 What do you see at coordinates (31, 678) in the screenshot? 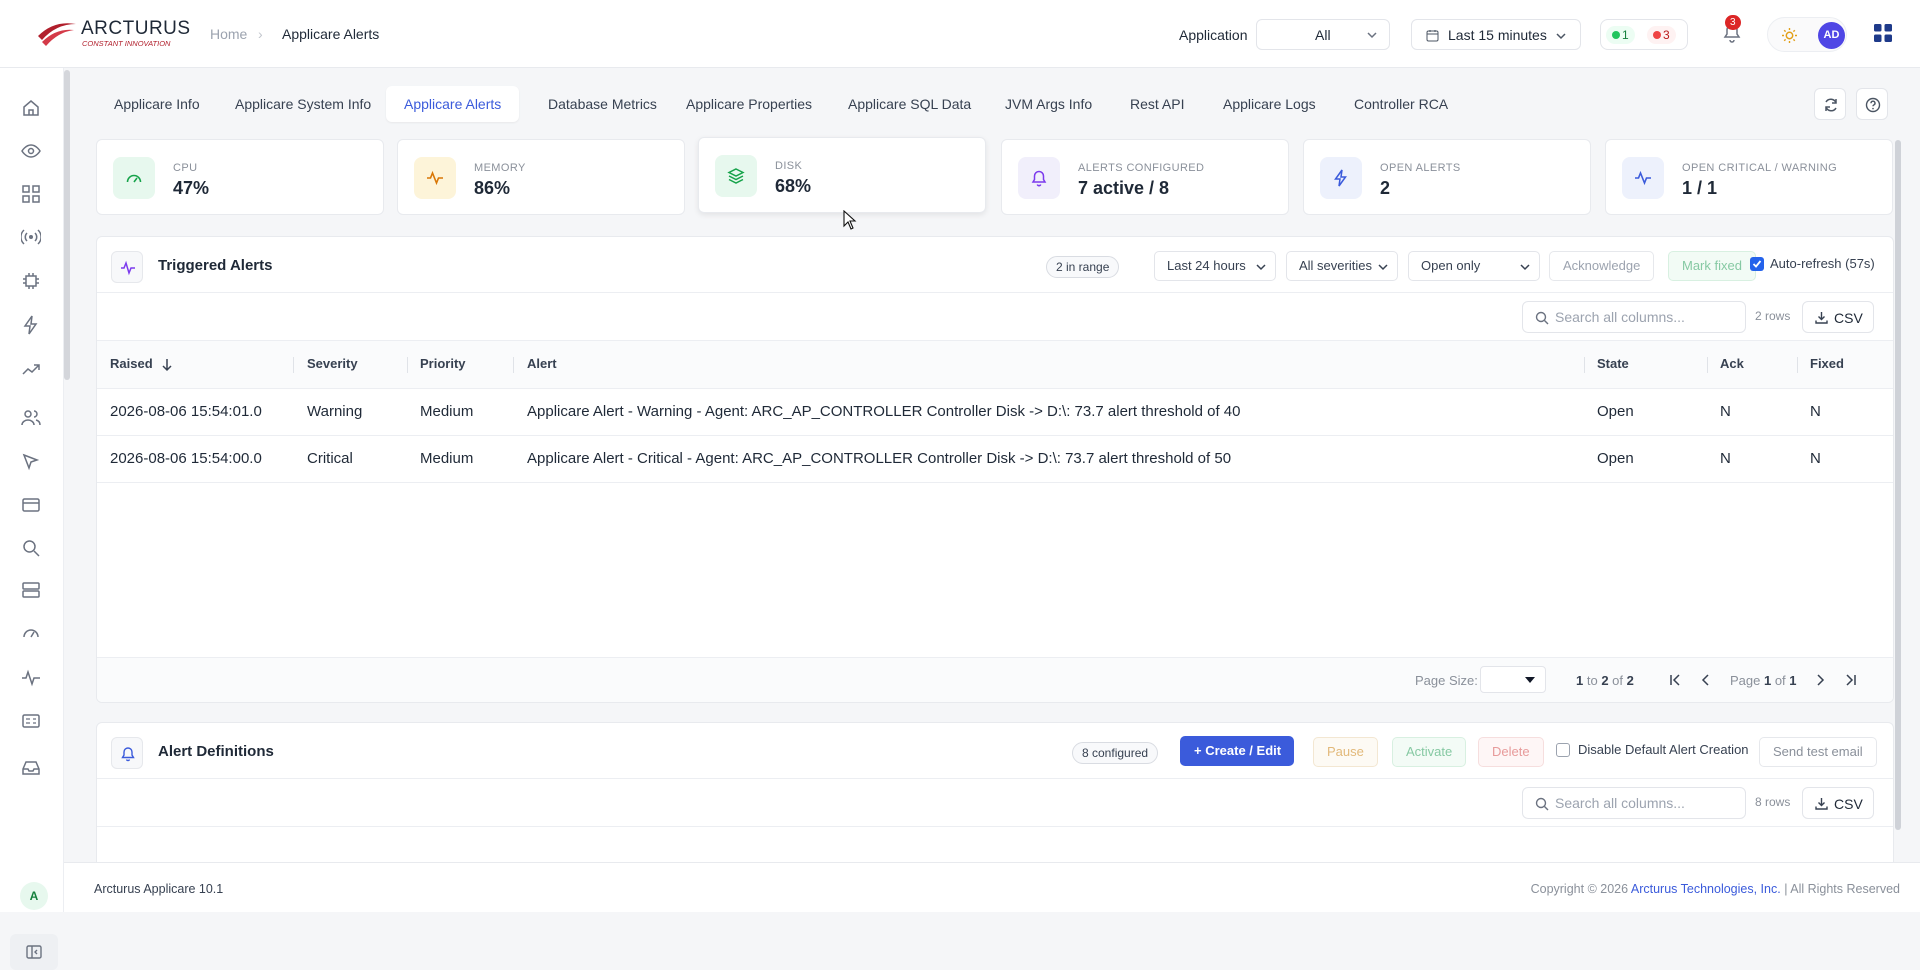
I see `pulse-icon` at bounding box center [31, 678].